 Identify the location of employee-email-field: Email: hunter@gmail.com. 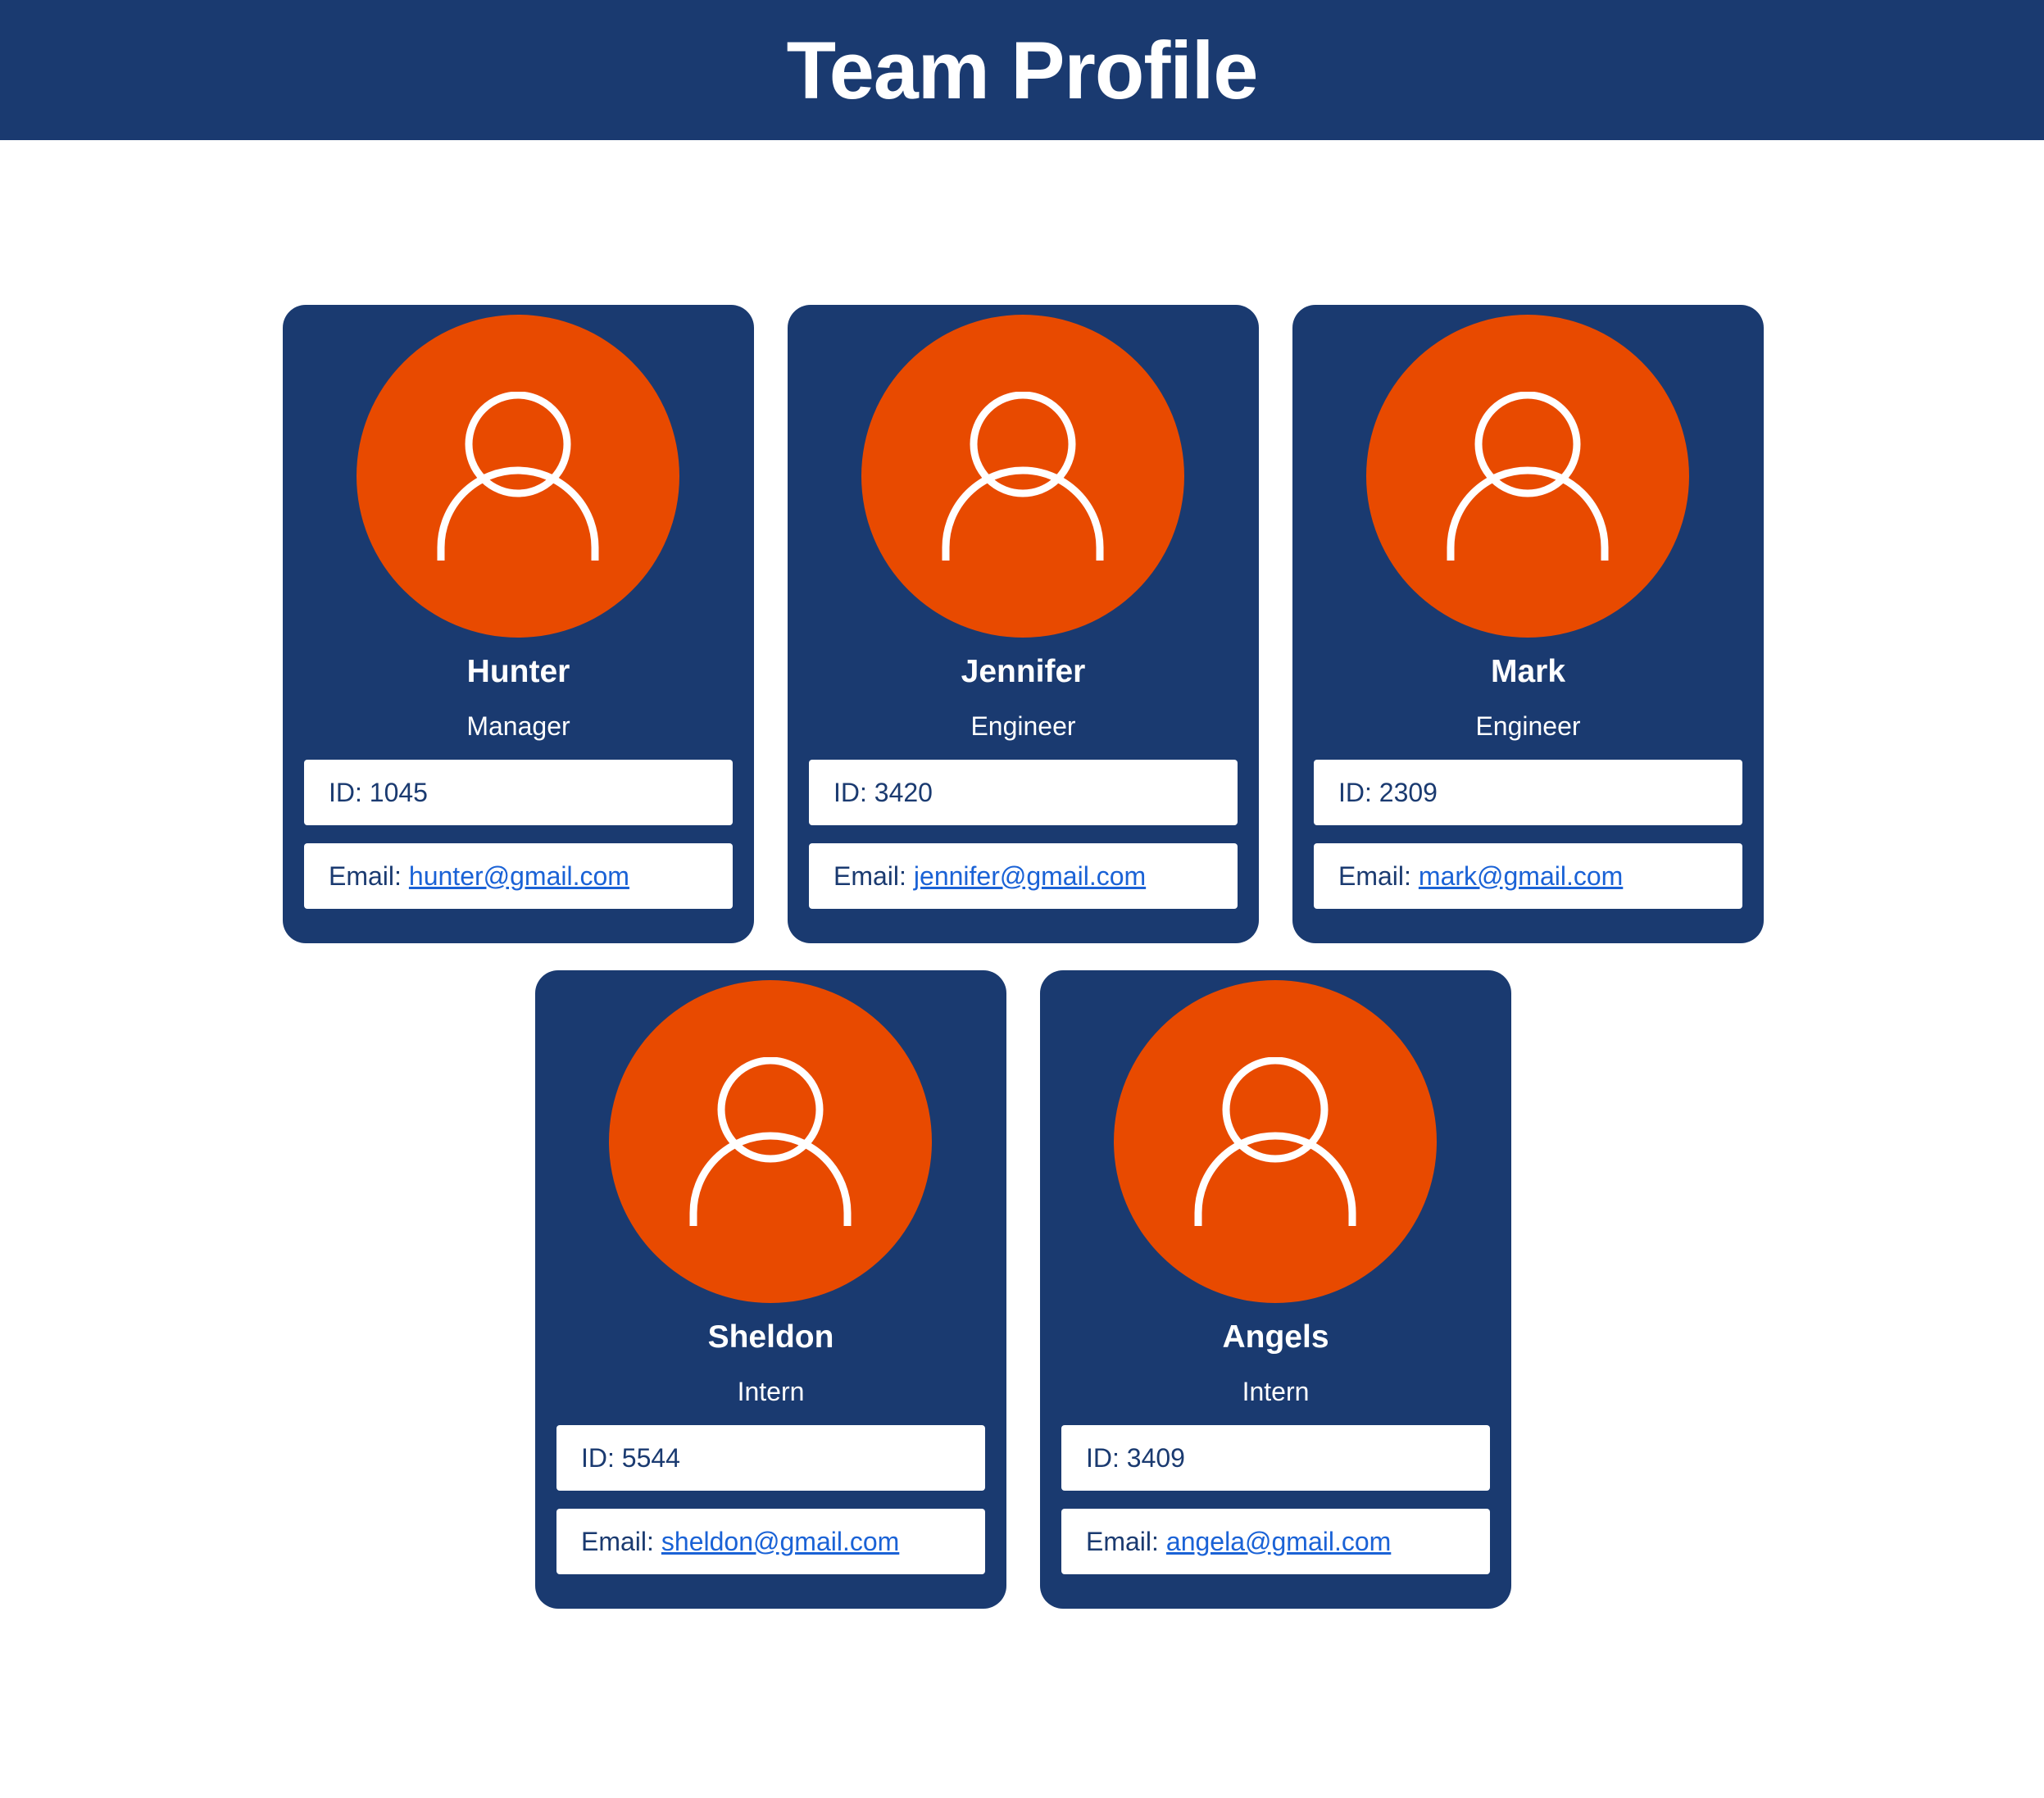
(518, 876).